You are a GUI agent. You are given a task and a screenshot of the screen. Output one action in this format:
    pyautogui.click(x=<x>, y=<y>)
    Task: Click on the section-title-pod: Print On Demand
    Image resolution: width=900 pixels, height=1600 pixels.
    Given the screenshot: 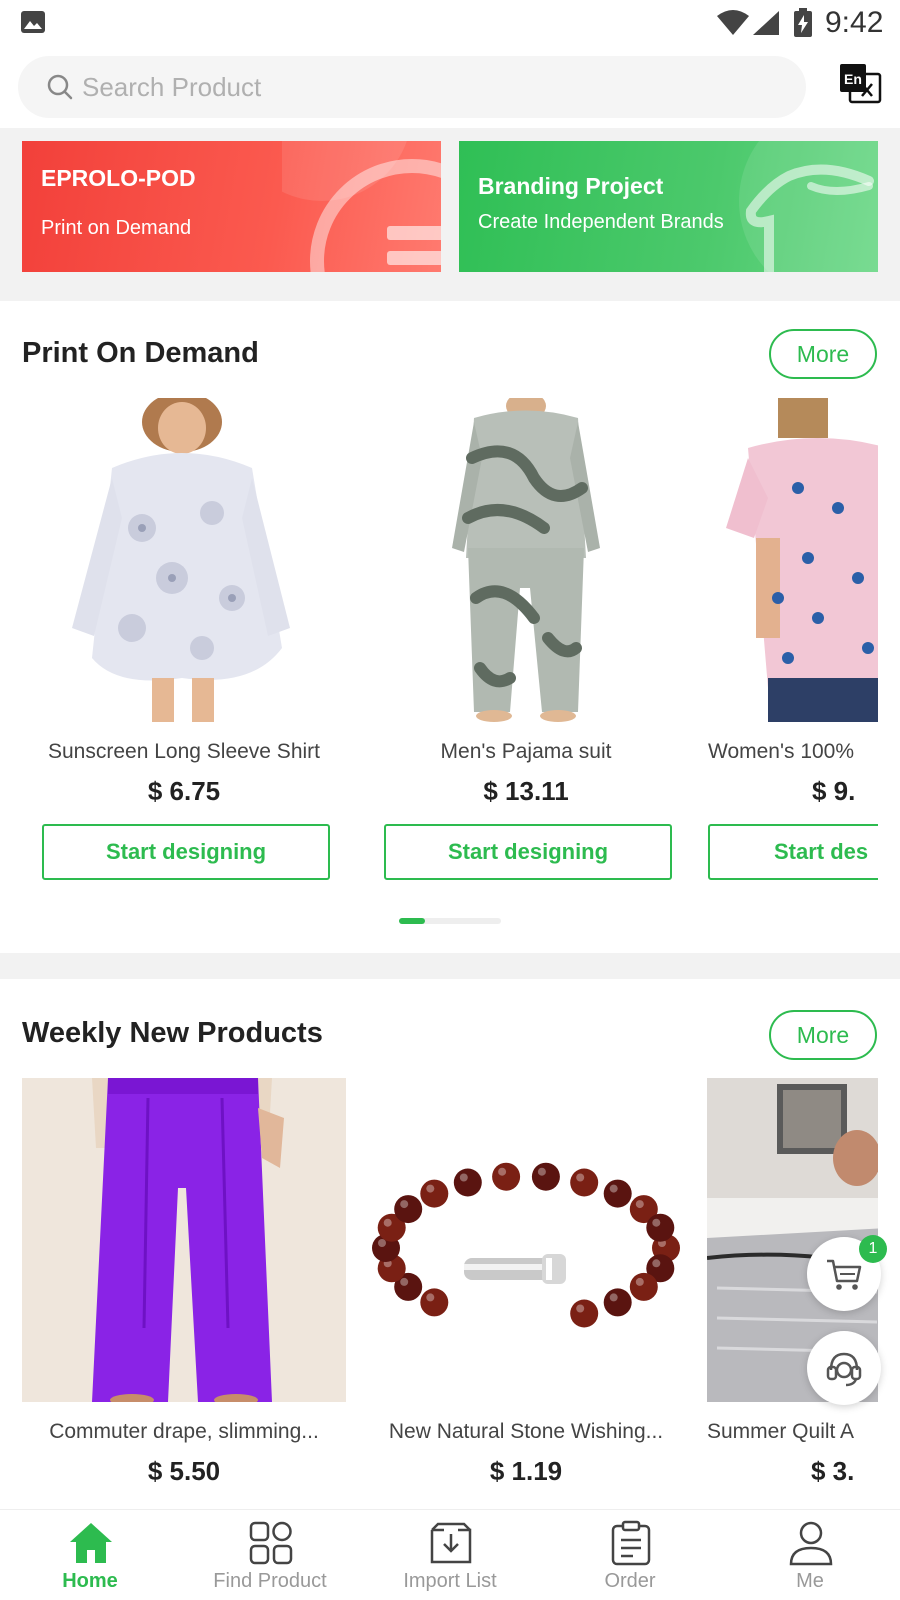 What is the action you would take?
    pyautogui.click(x=140, y=353)
    